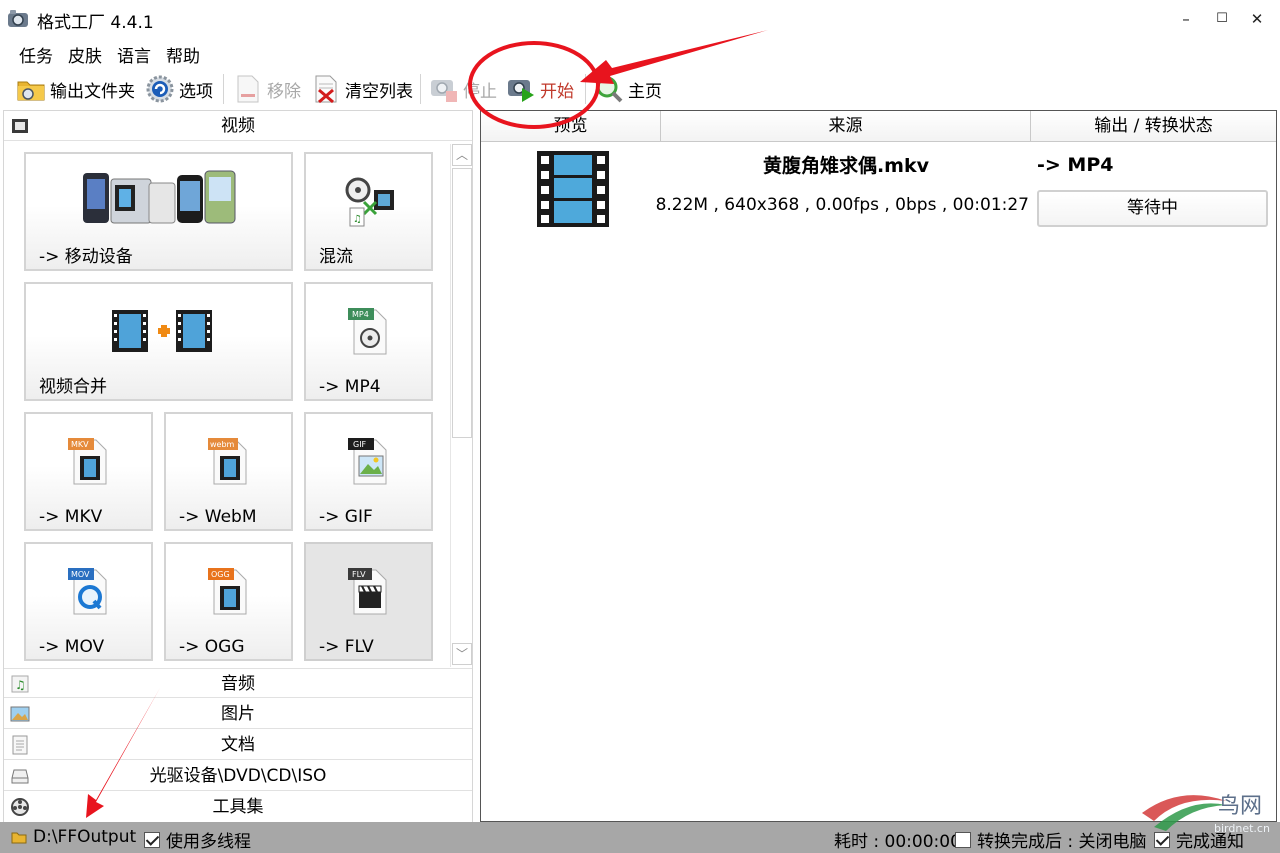 The width and height of the screenshot is (1280, 853). I want to click on scroll-down-chevron-icon: ﹀, so click(462, 654).